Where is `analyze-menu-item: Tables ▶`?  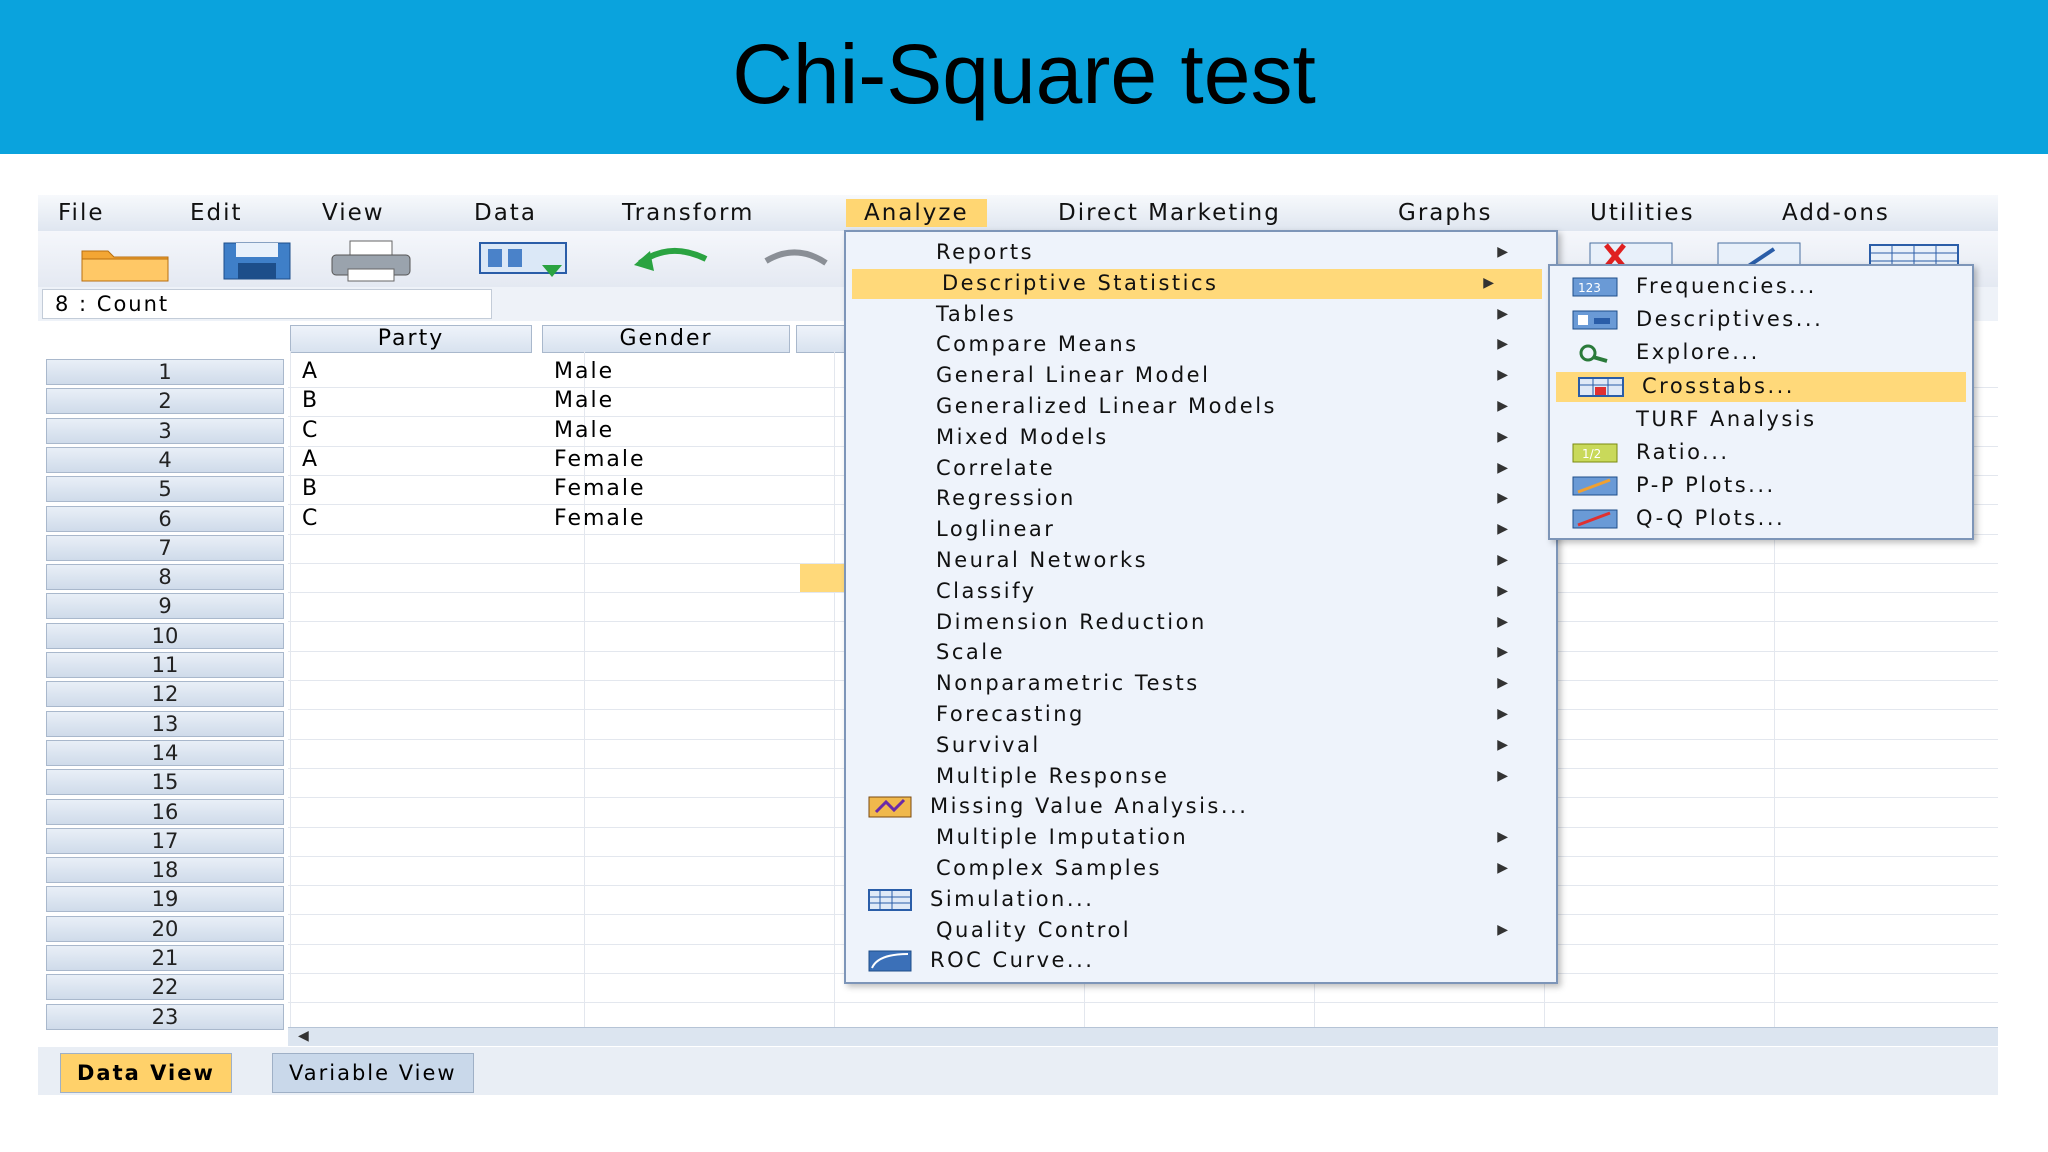
analyze-menu-item: Tables ▶ is located at coordinates (1201, 315).